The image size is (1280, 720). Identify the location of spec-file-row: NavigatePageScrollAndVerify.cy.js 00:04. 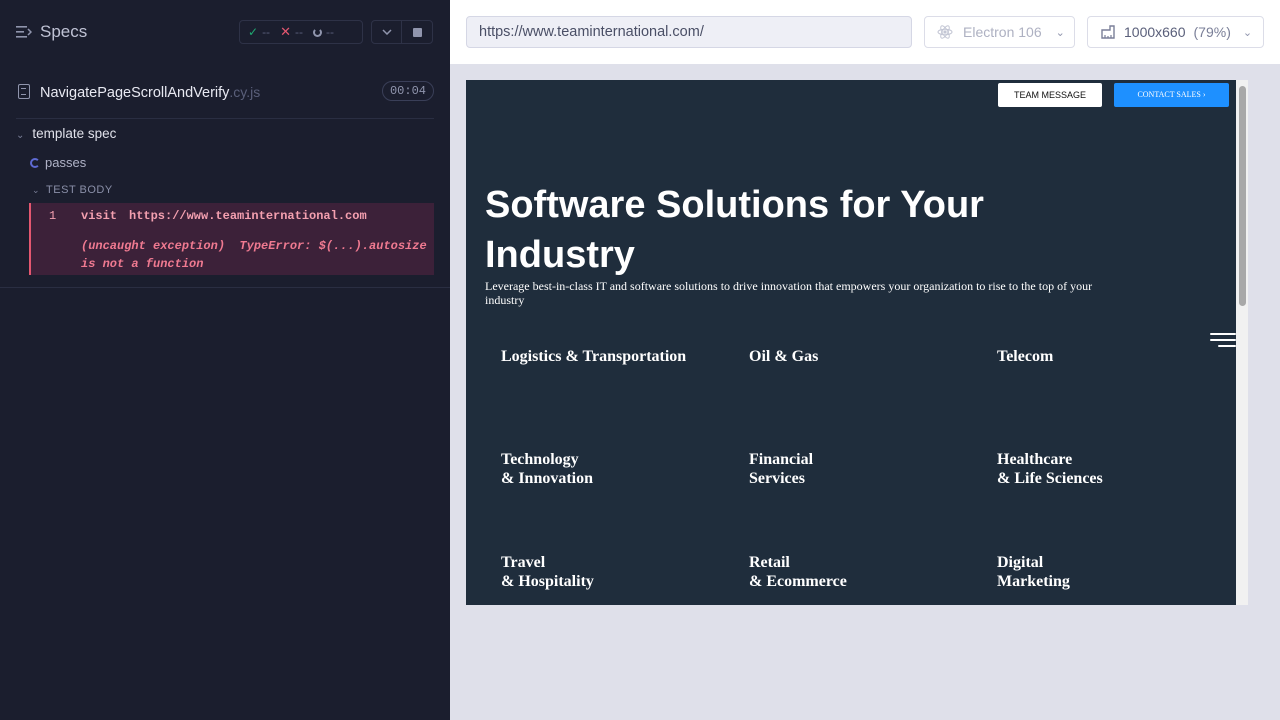
(225, 97).